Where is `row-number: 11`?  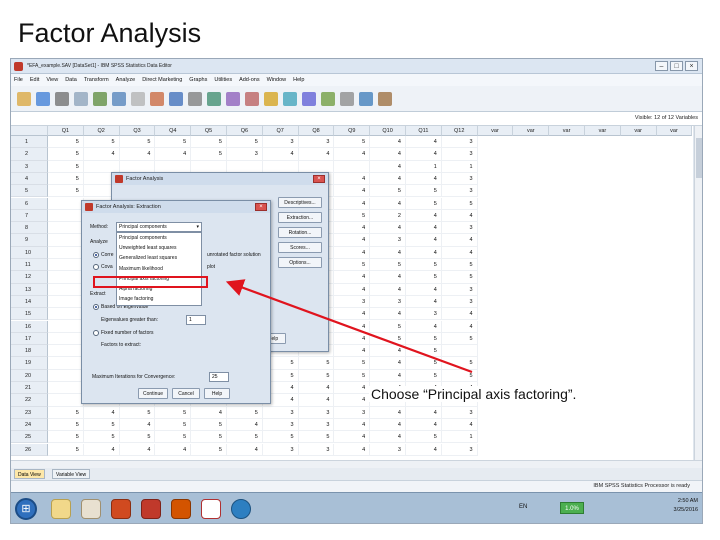 row-number: 11 is located at coordinates (29, 265).